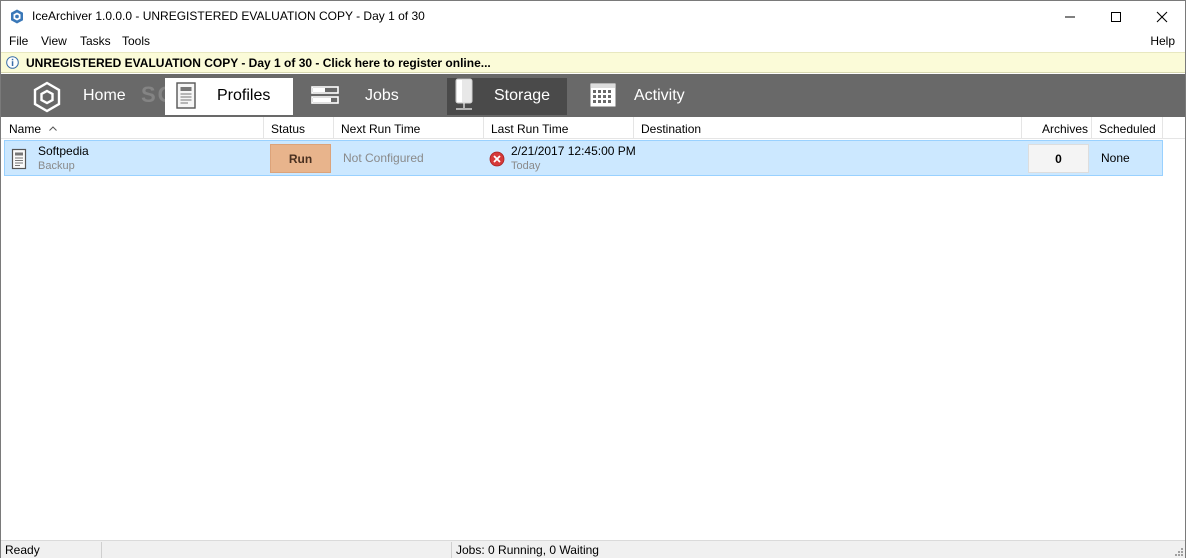 The width and height of the screenshot is (1186, 558). I want to click on app-logo-icon, so click(17, 16).